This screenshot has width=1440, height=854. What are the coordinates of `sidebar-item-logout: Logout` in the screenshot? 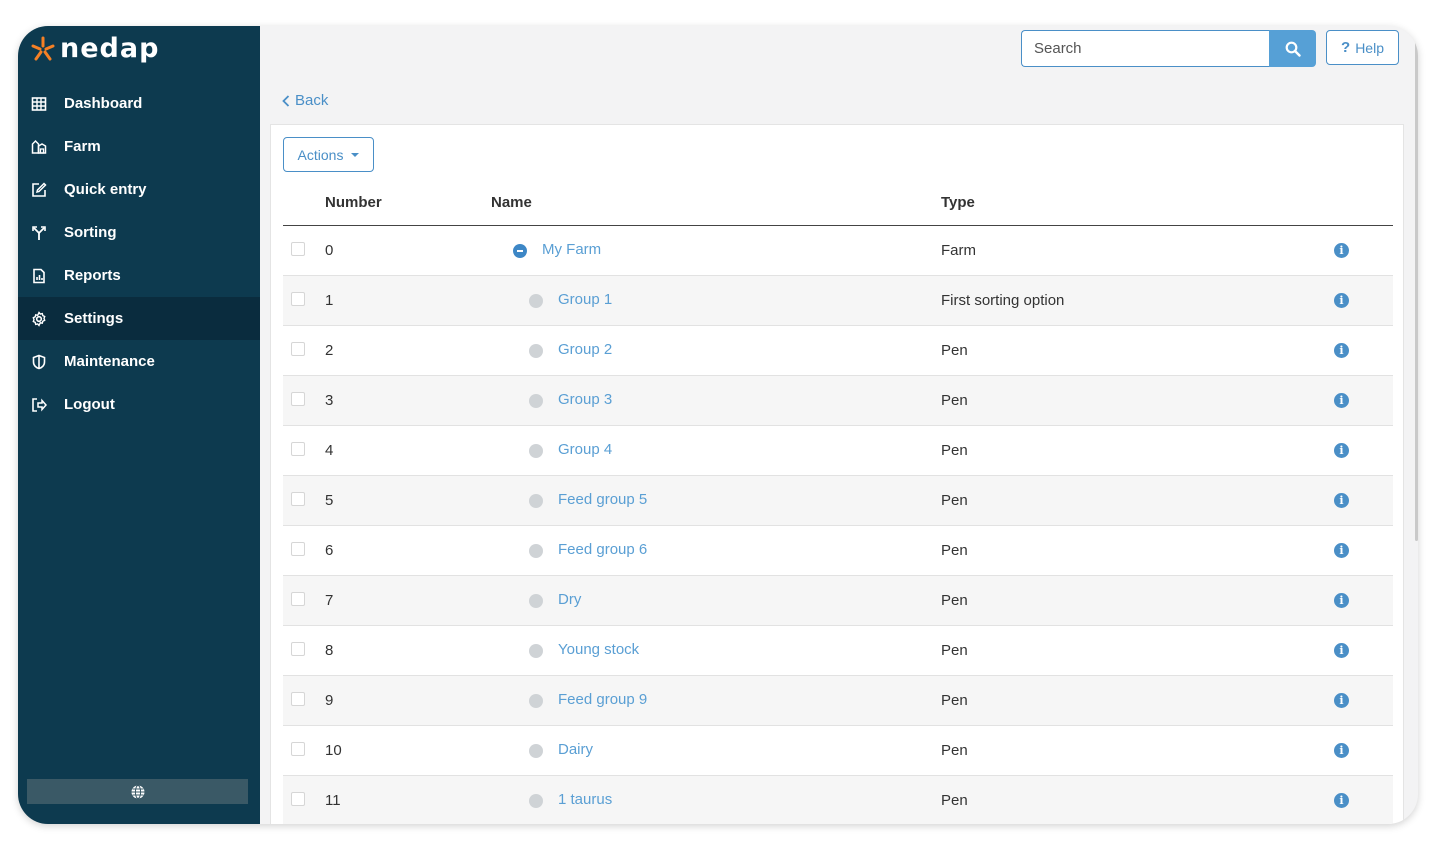 It's located at (139, 404).